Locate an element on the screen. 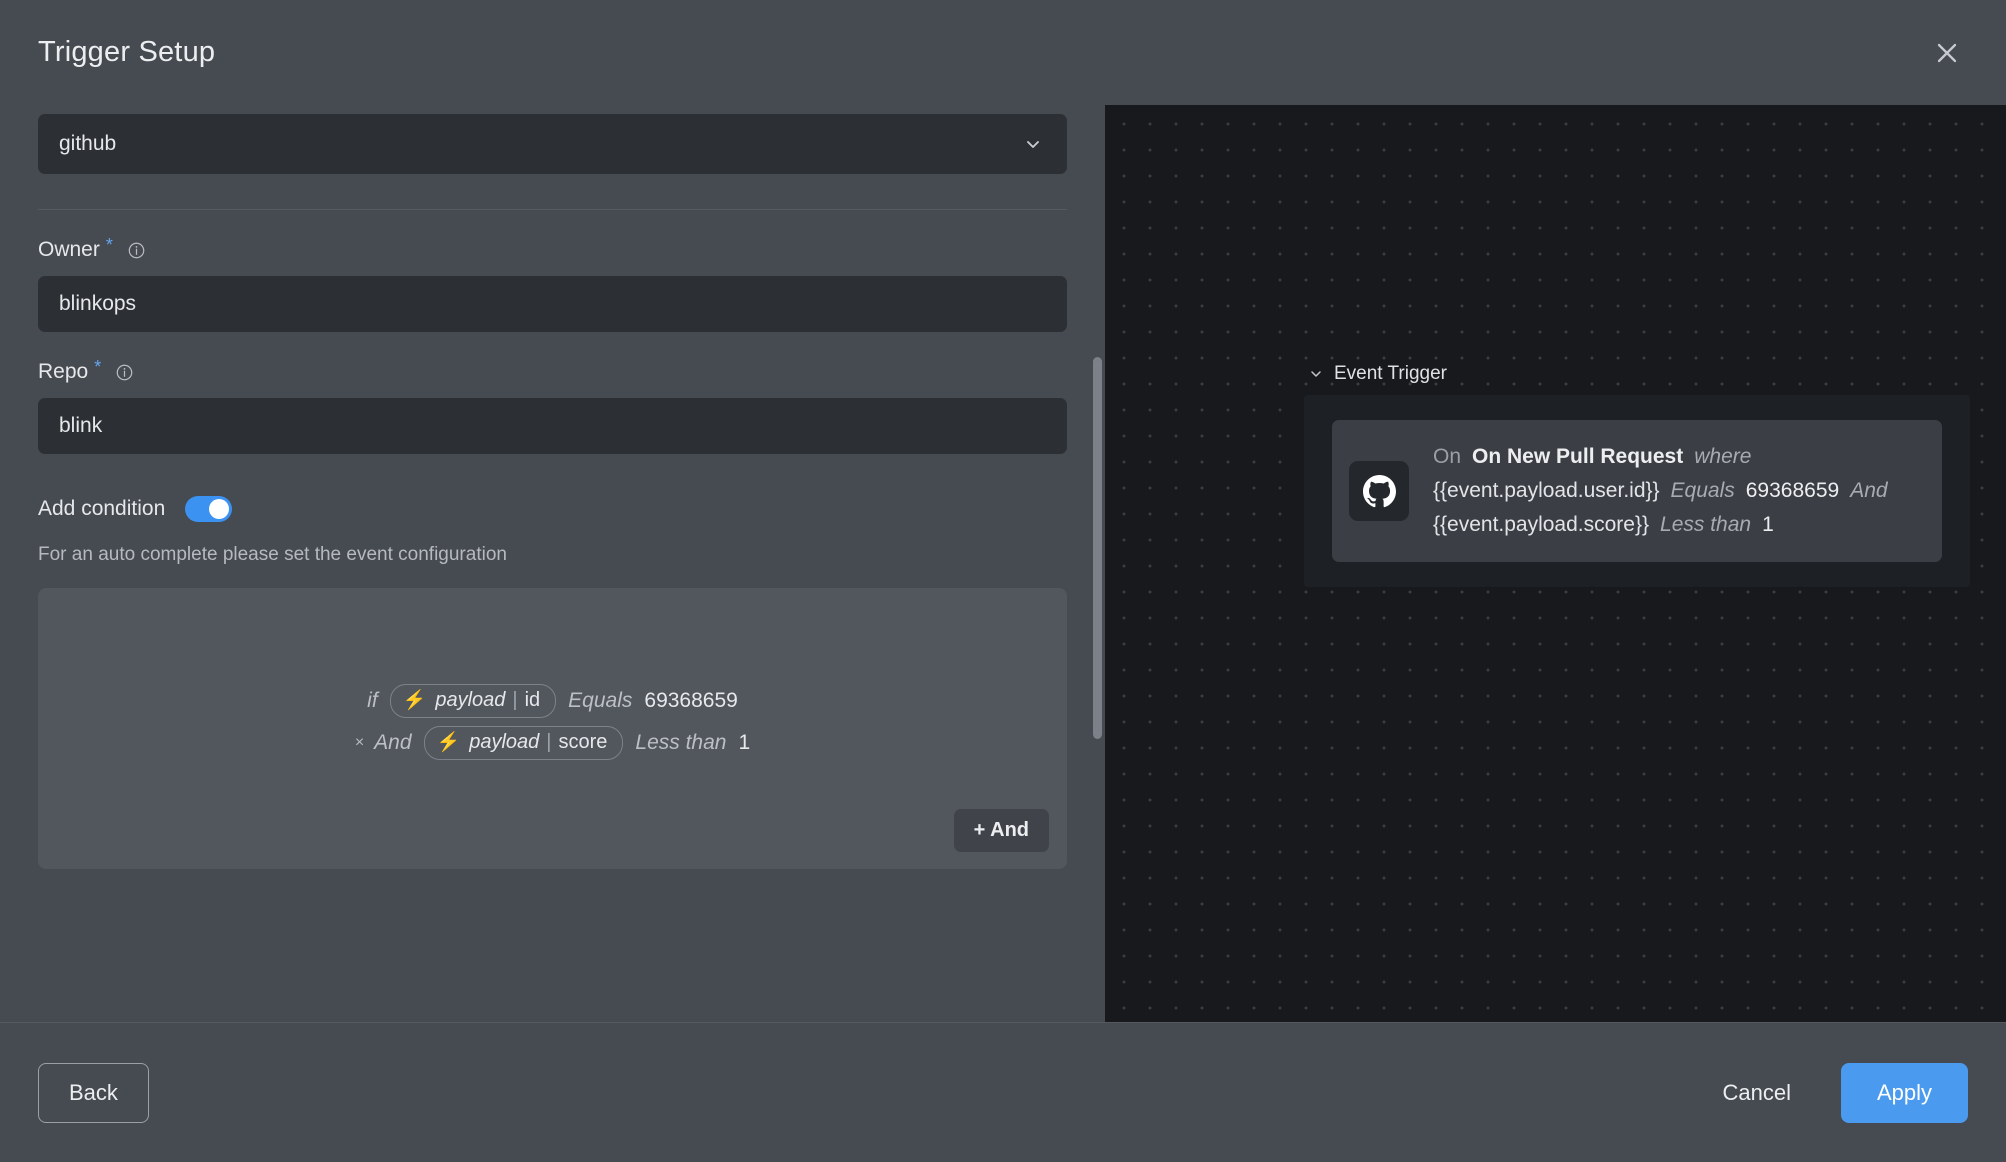 This screenshot has width=2006, height=1162. field-repo: Repo * blink is located at coordinates (552, 405).